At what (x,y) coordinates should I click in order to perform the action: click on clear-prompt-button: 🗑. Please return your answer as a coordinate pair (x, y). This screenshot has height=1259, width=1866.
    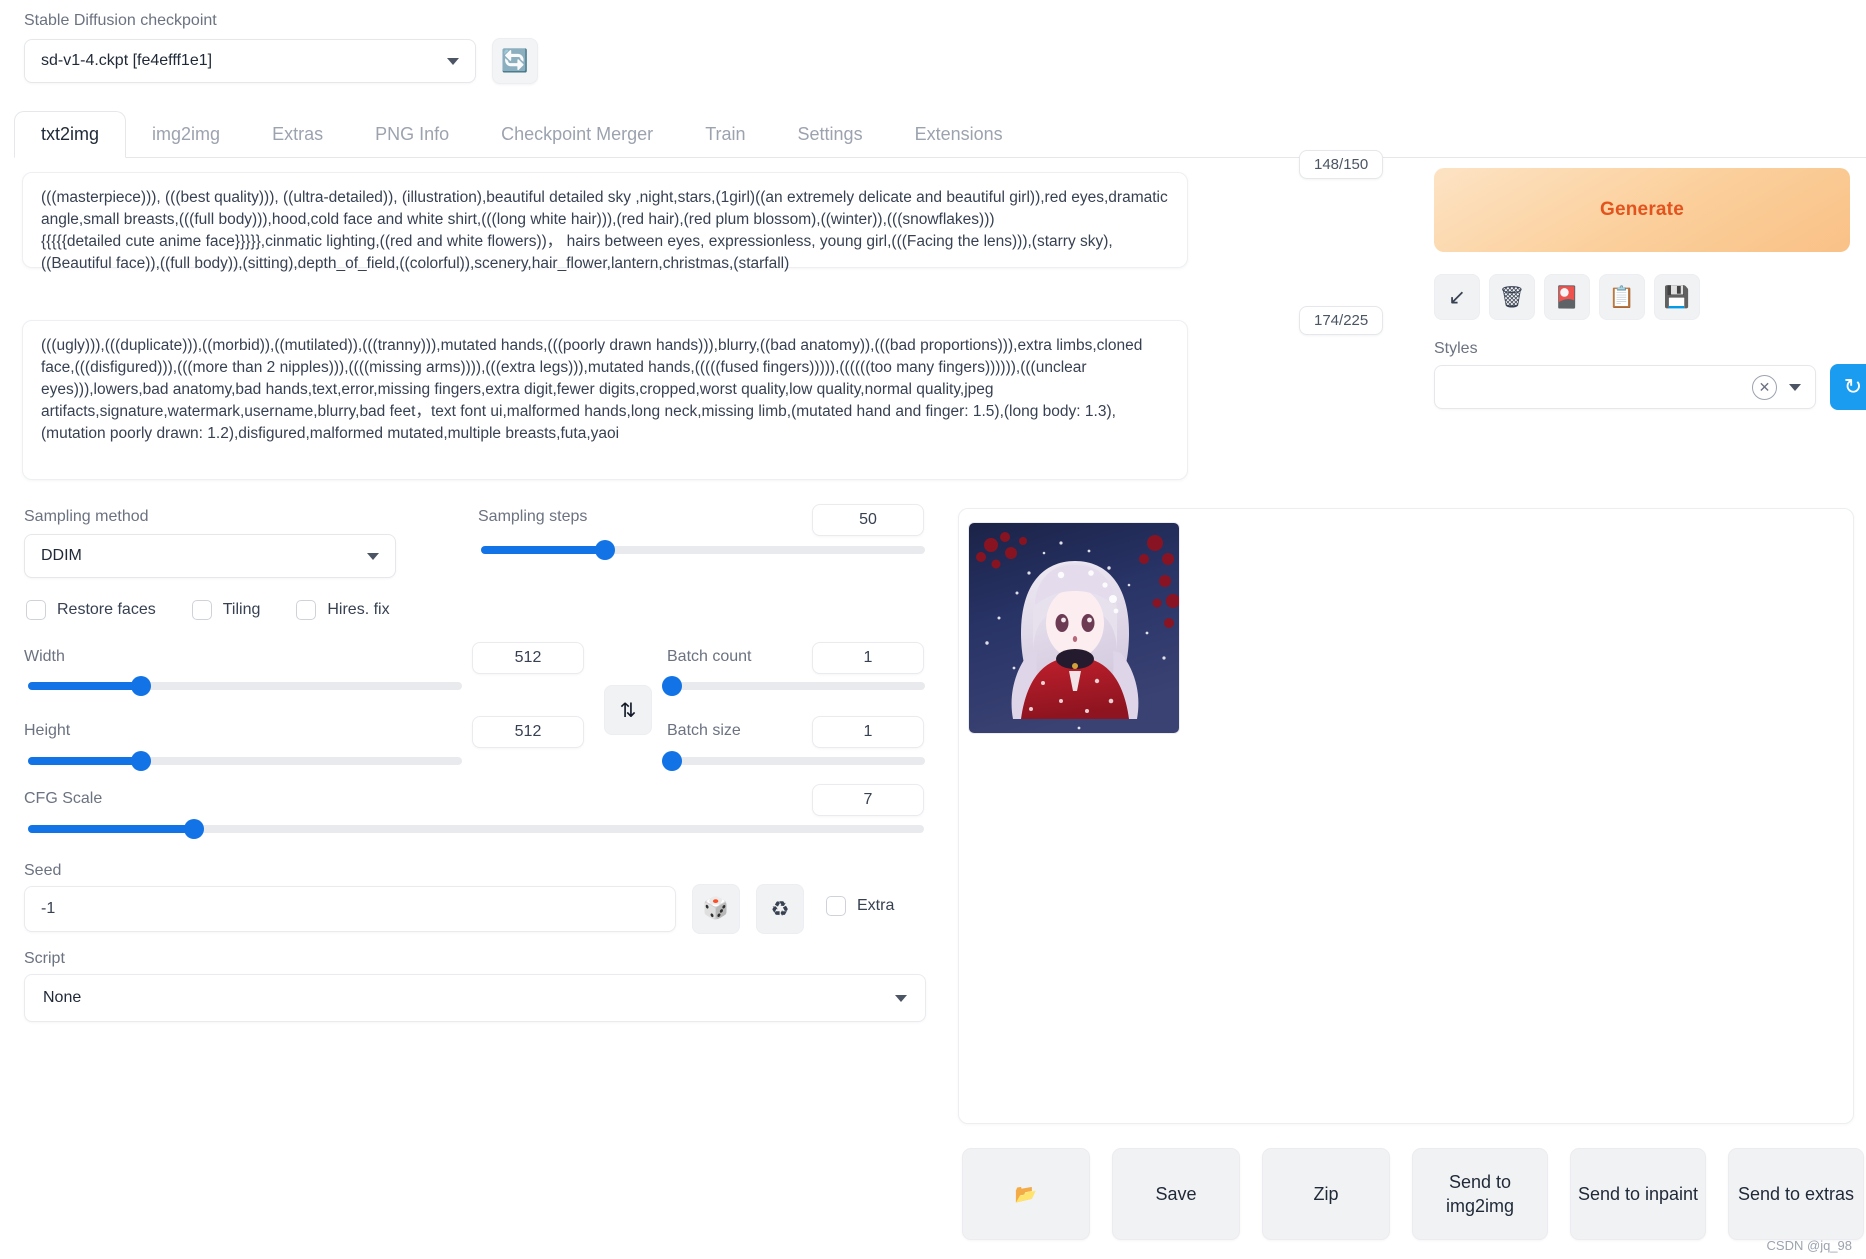
    Looking at the image, I should click on (1512, 297).